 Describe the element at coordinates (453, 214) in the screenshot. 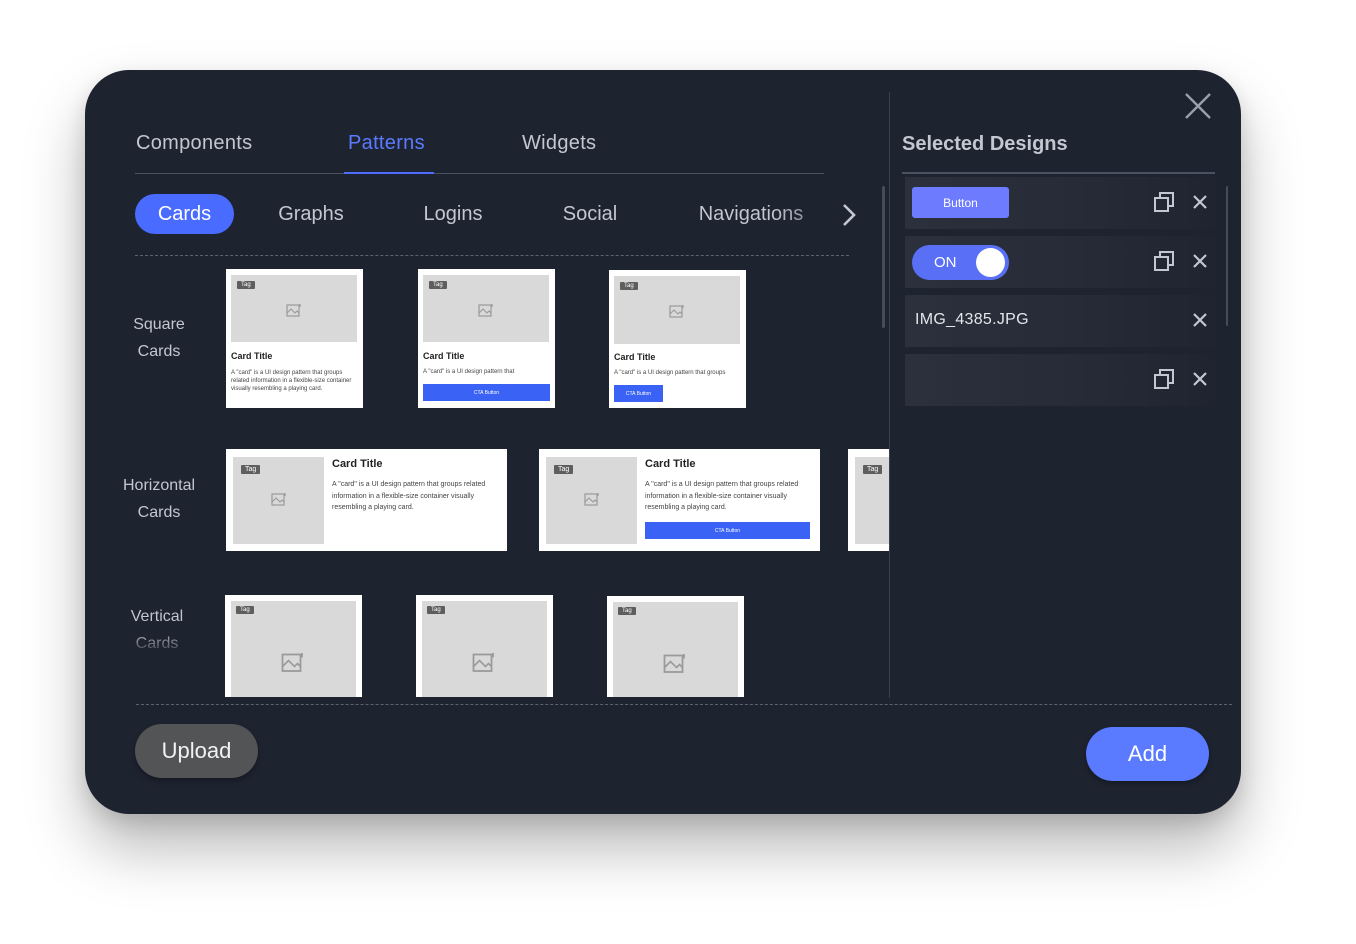

I see `category-logins: Logins` at that location.